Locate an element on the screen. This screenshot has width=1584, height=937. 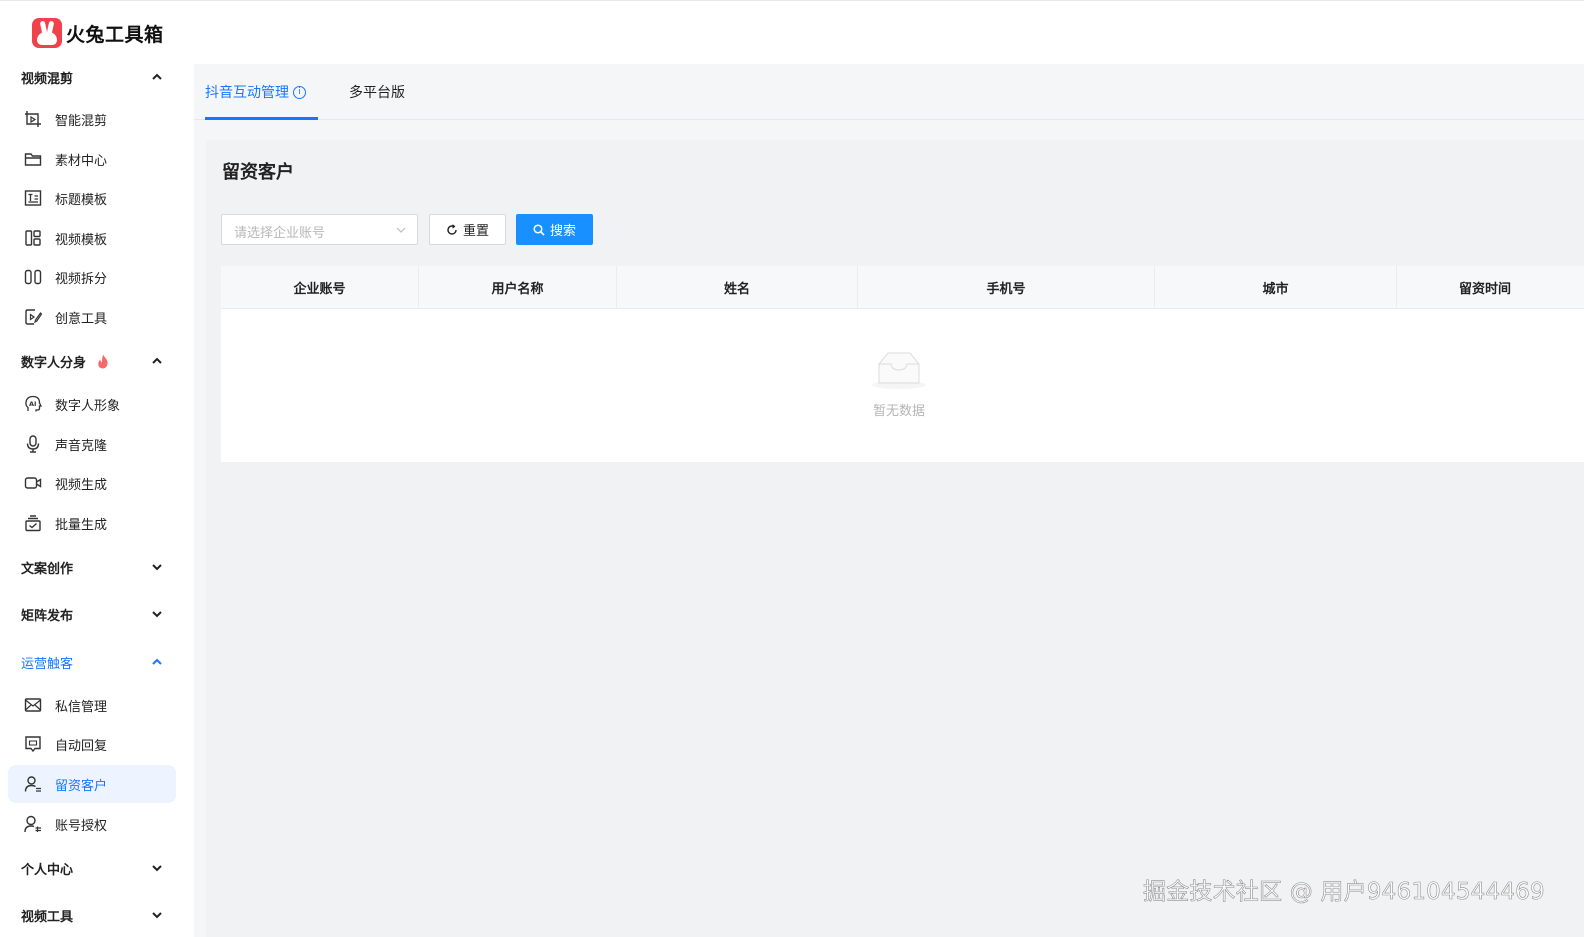
account-select: 请选择企业账号 is located at coordinates (319, 229).